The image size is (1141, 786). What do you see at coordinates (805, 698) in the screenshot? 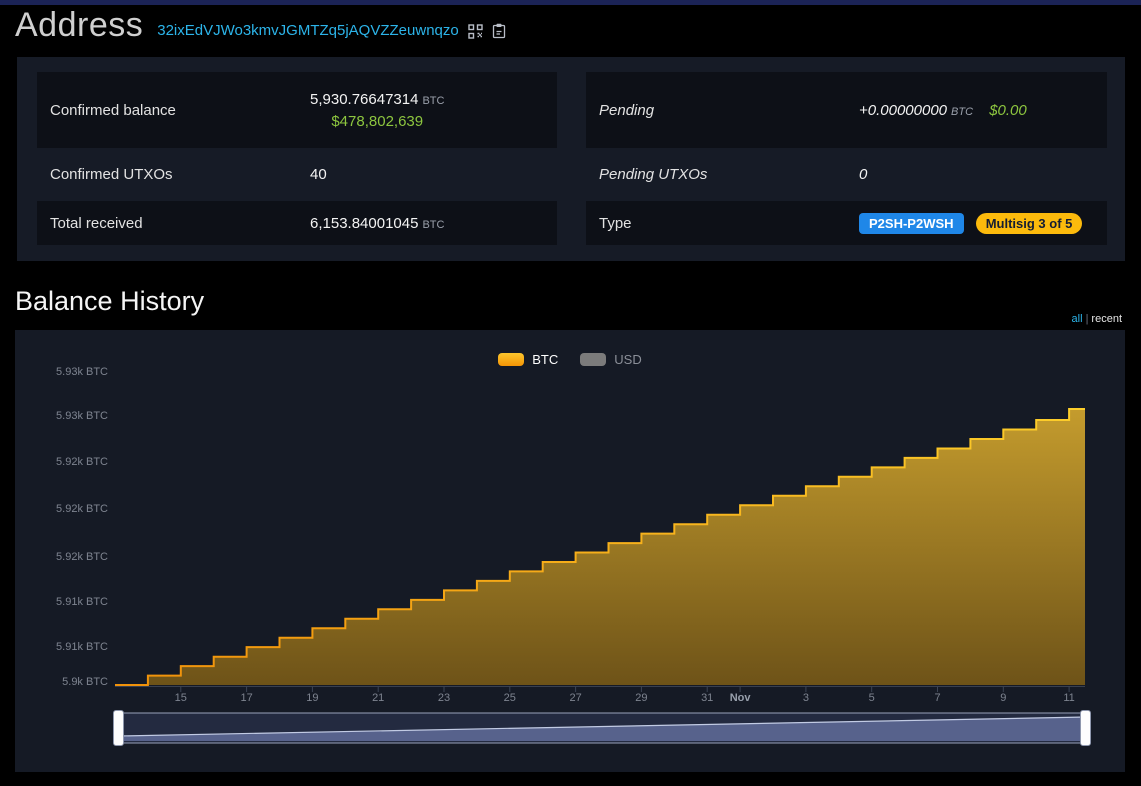
I see `x-axis-label: 3` at bounding box center [805, 698].